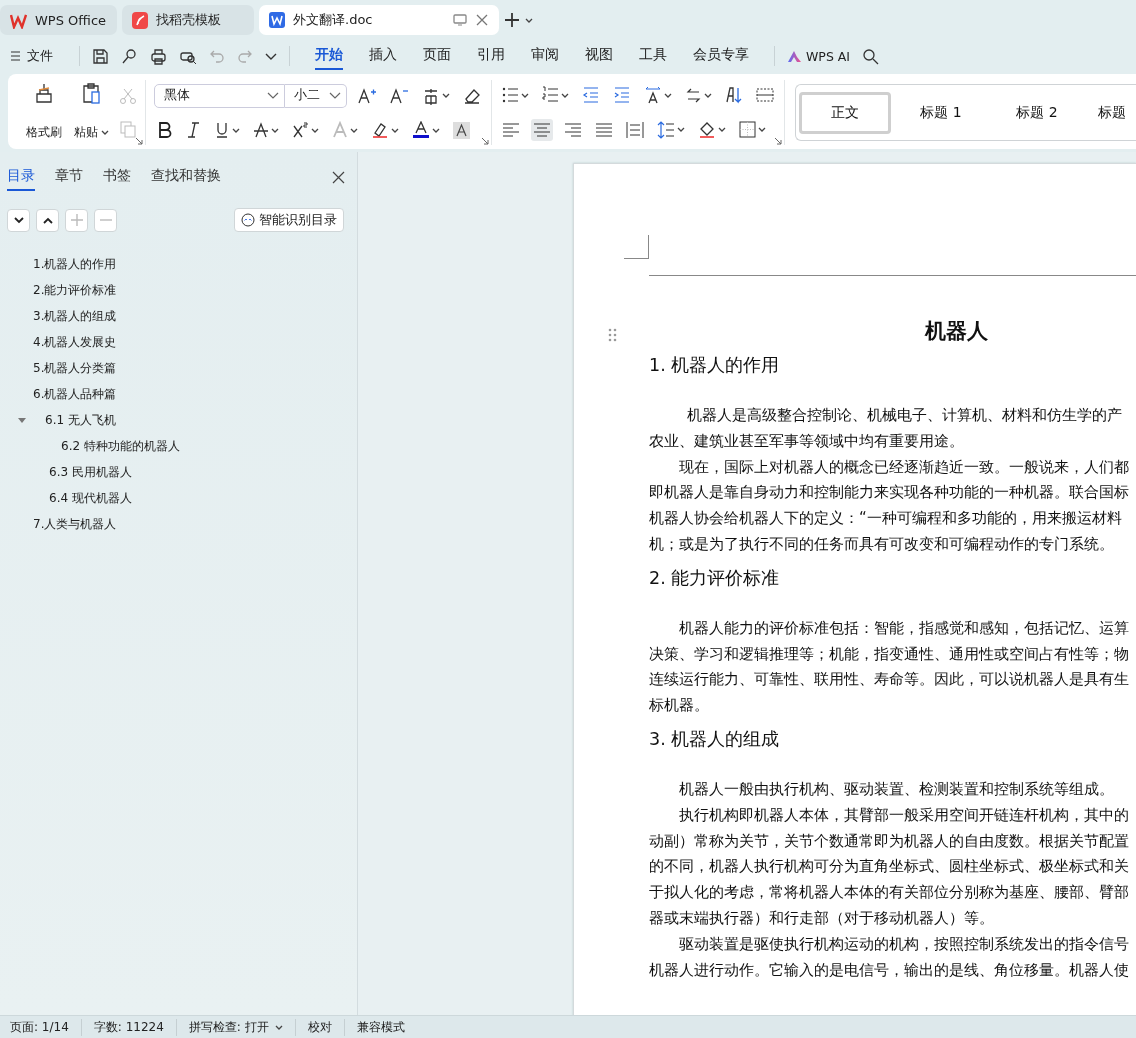 The image size is (1136, 1038). Describe the element at coordinates (289, 220) in the screenshot. I see `smart-toc-button: 智能识别目录` at that location.